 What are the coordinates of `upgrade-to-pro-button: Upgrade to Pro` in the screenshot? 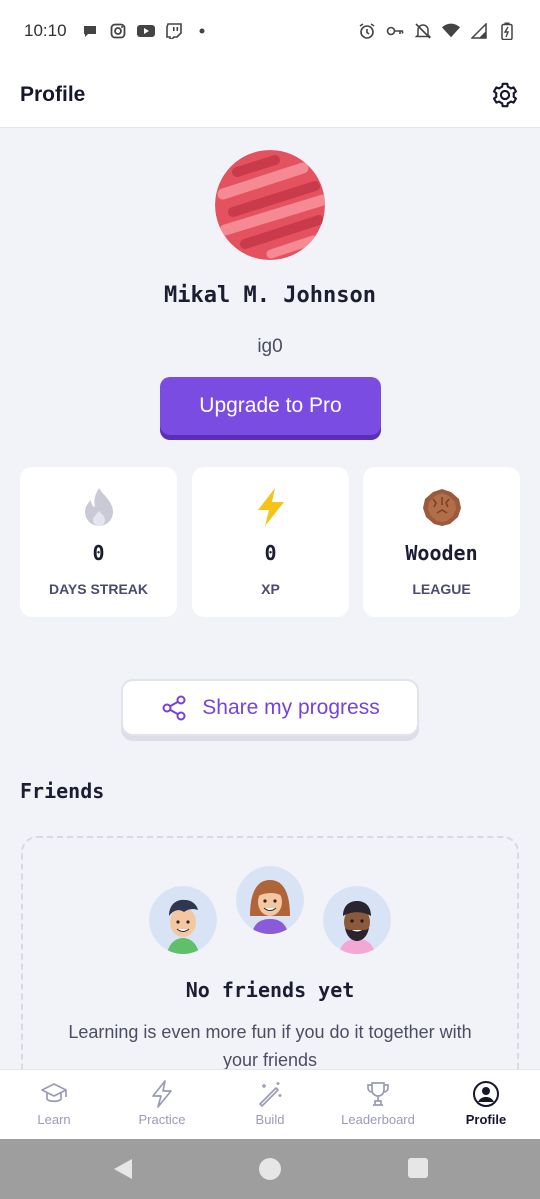 It's located at (270, 406).